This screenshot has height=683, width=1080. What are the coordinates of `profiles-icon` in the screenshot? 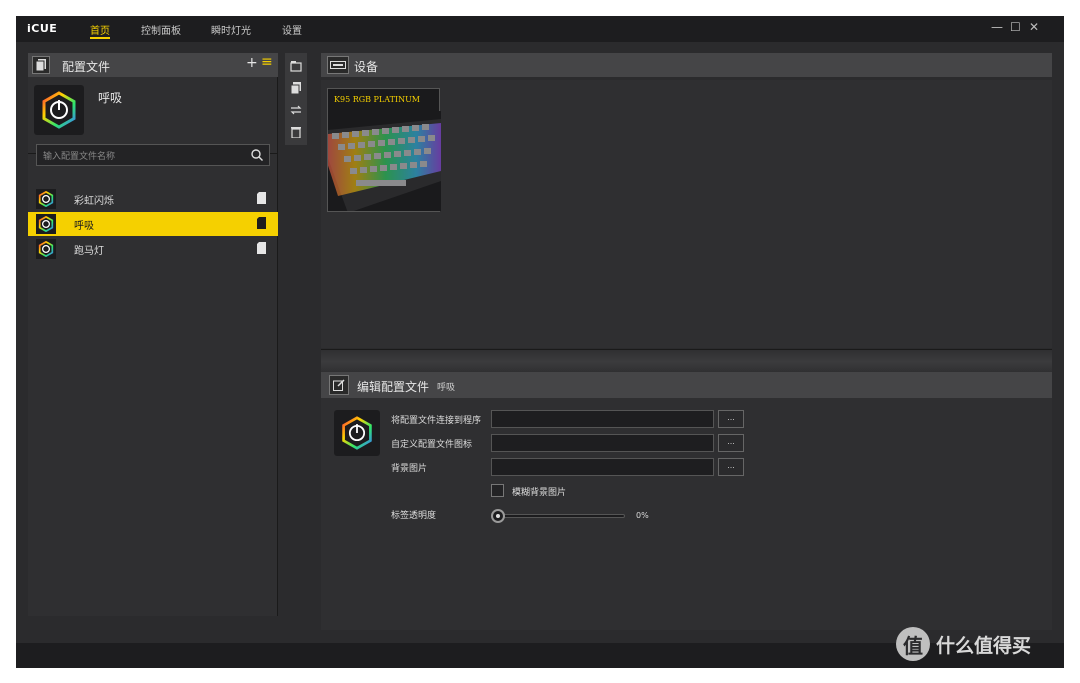 It's located at (41, 65).